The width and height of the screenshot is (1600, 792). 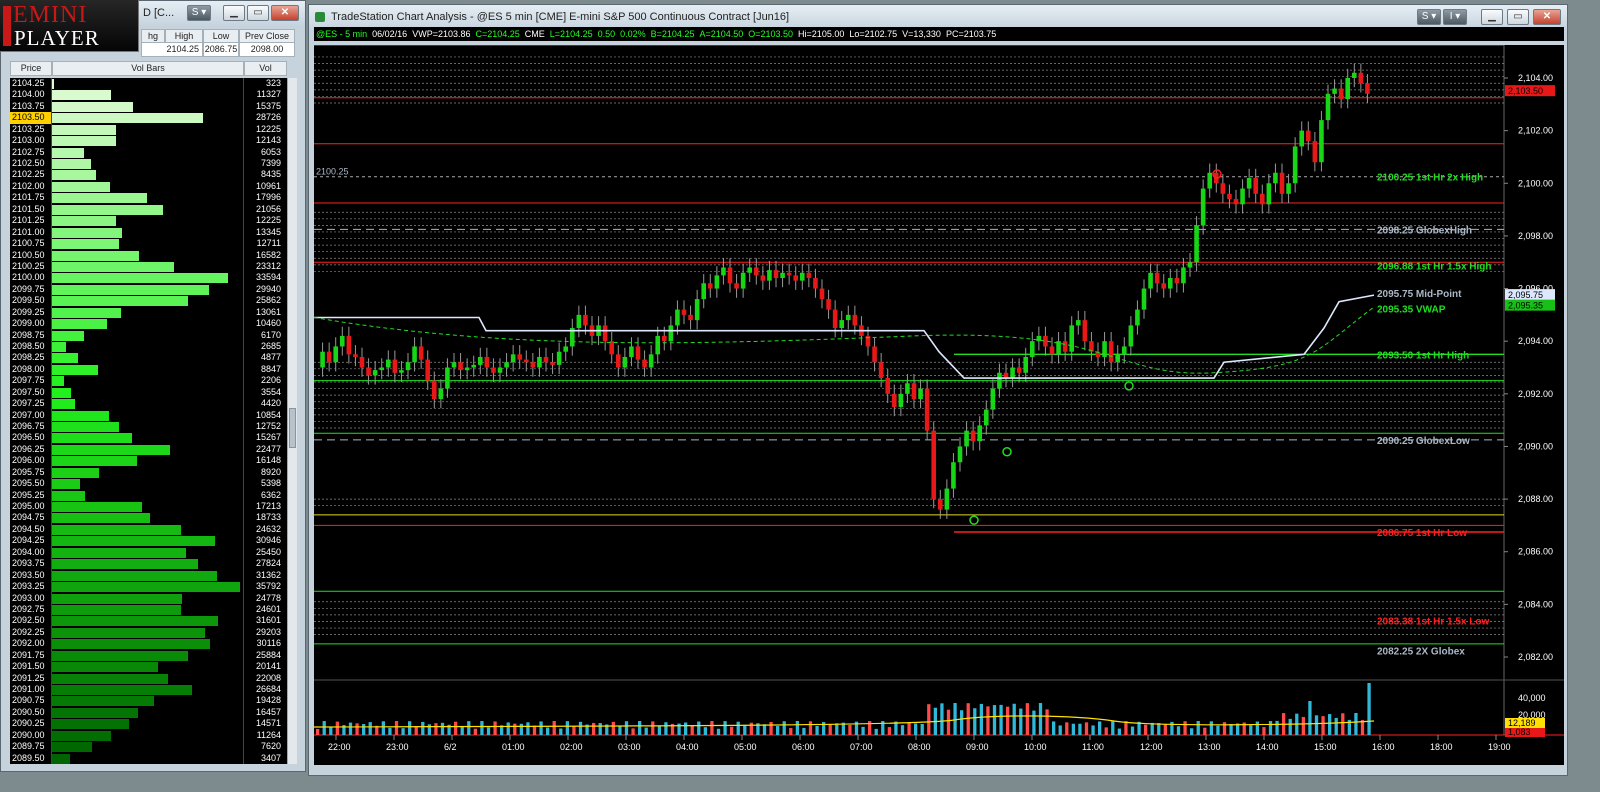 What do you see at coordinates (268, 311) in the screenshot?
I see `ladder-volume: 13061` at bounding box center [268, 311].